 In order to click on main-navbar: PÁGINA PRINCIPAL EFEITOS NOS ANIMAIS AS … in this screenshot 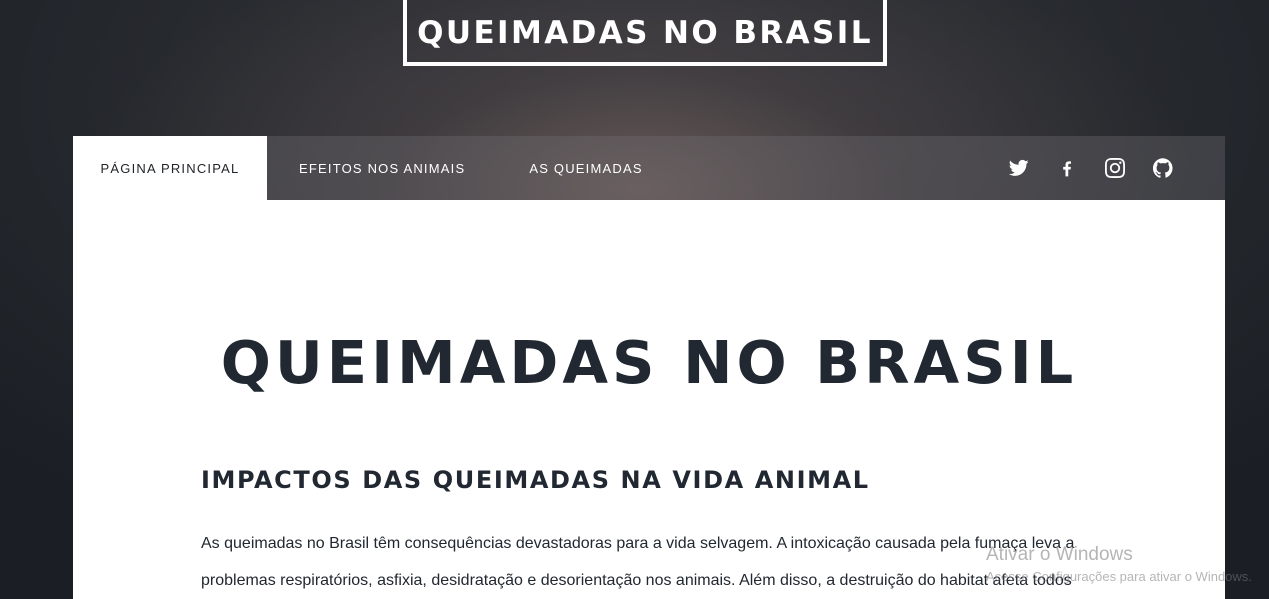, I will do `click(649, 168)`.